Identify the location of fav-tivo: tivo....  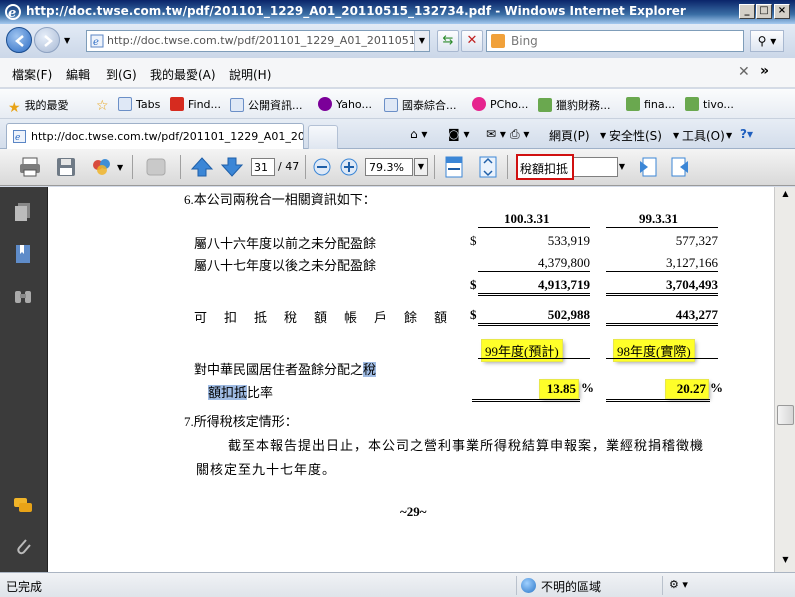
(709, 104).